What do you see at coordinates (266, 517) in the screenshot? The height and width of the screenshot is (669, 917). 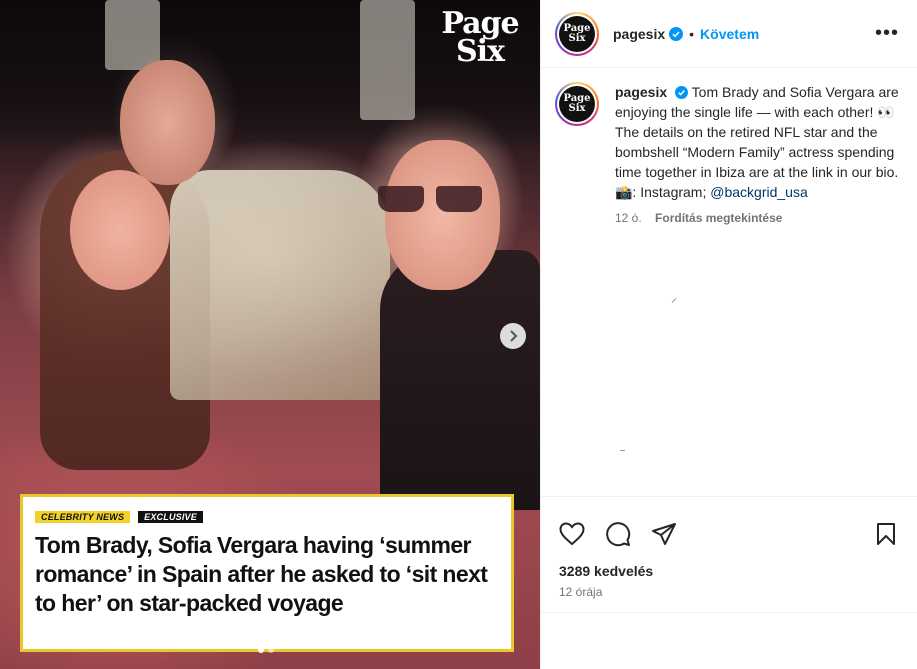 I see `tag-row: CELEBRITY NEWS EXCLUSIVE` at bounding box center [266, 517].